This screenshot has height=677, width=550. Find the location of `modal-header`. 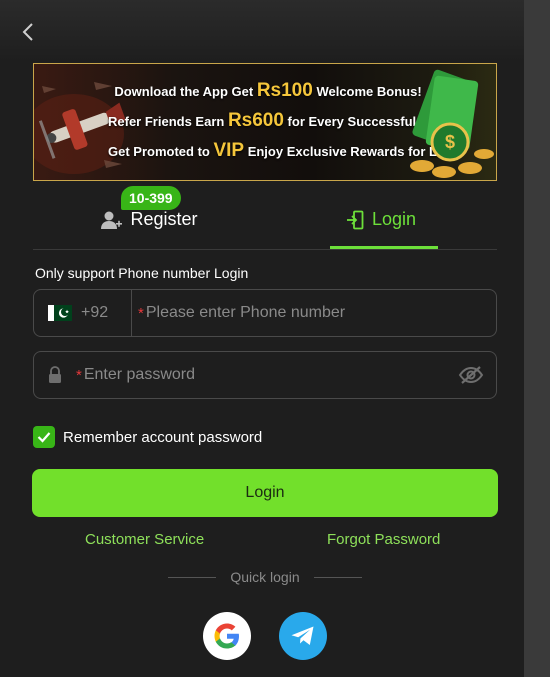

modal-header is located at coordinates (262, 31).